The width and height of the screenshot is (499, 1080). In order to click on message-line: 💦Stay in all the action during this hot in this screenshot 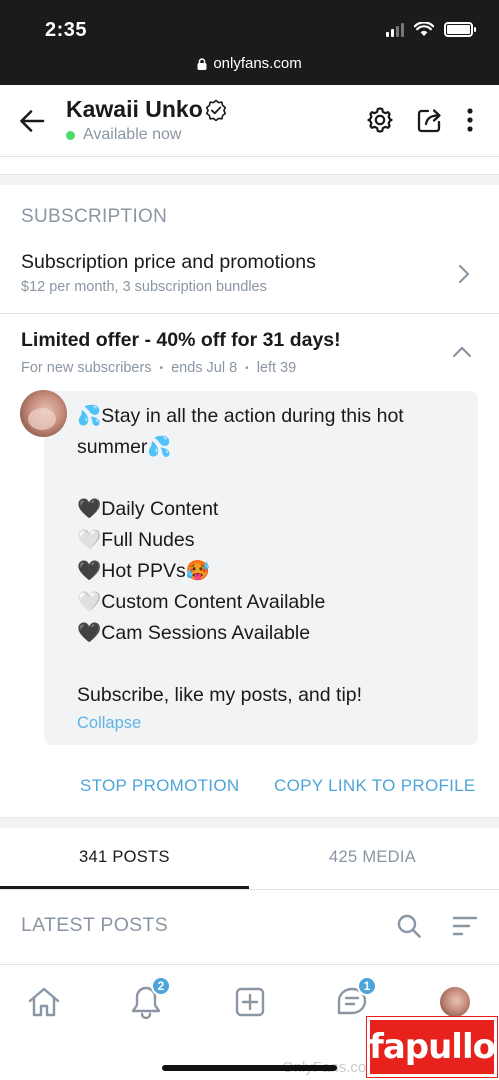, I will do `click(240, 416)`.